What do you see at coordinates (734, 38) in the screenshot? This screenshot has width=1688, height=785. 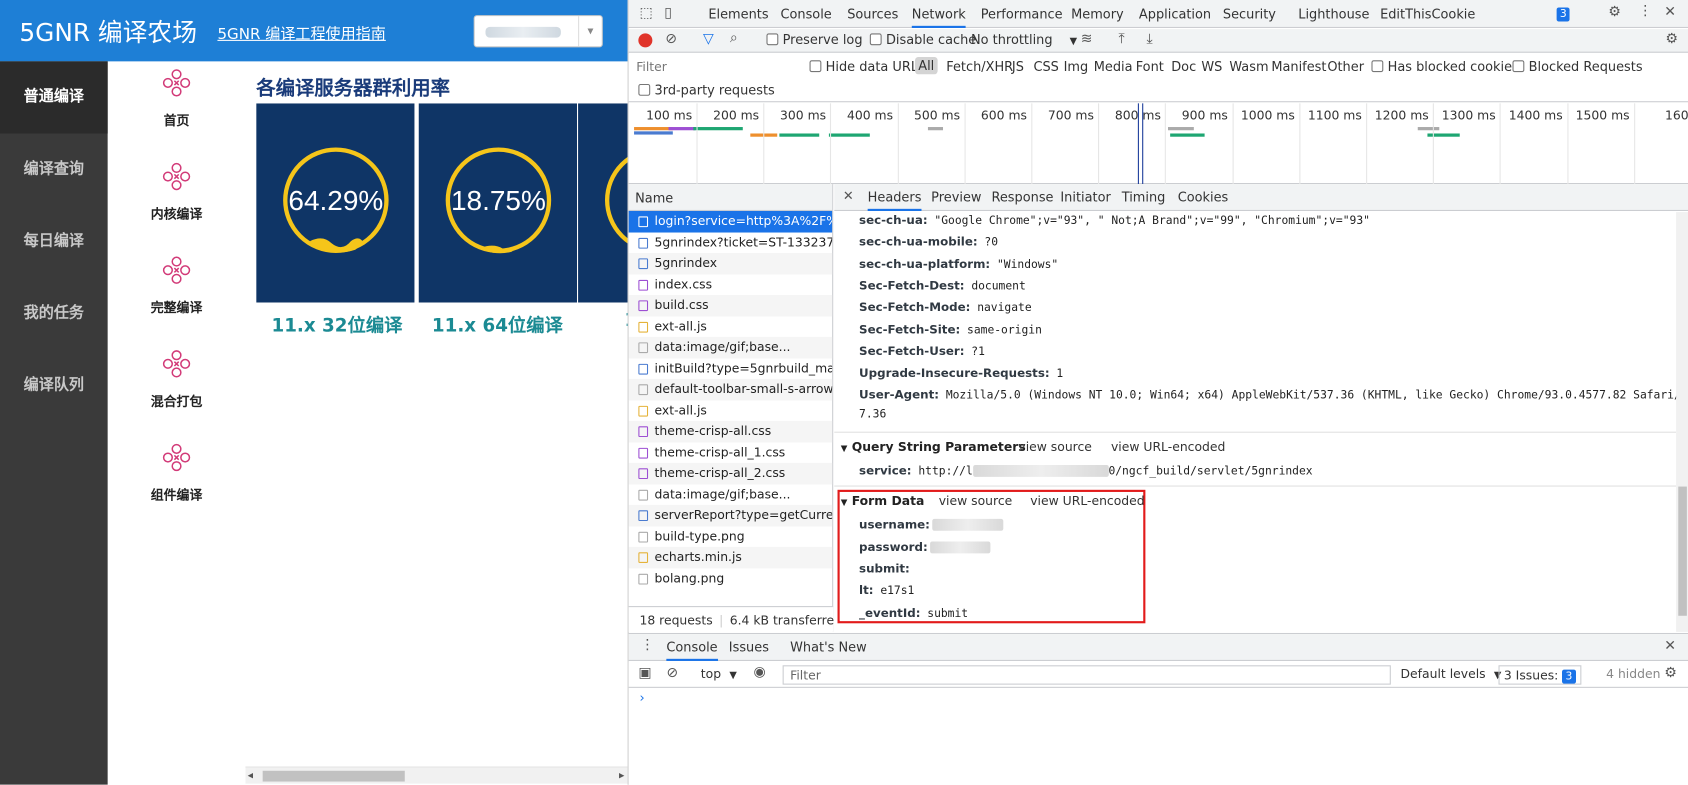 I see `search-icon: ⌕` at bounding box center [734, 38].